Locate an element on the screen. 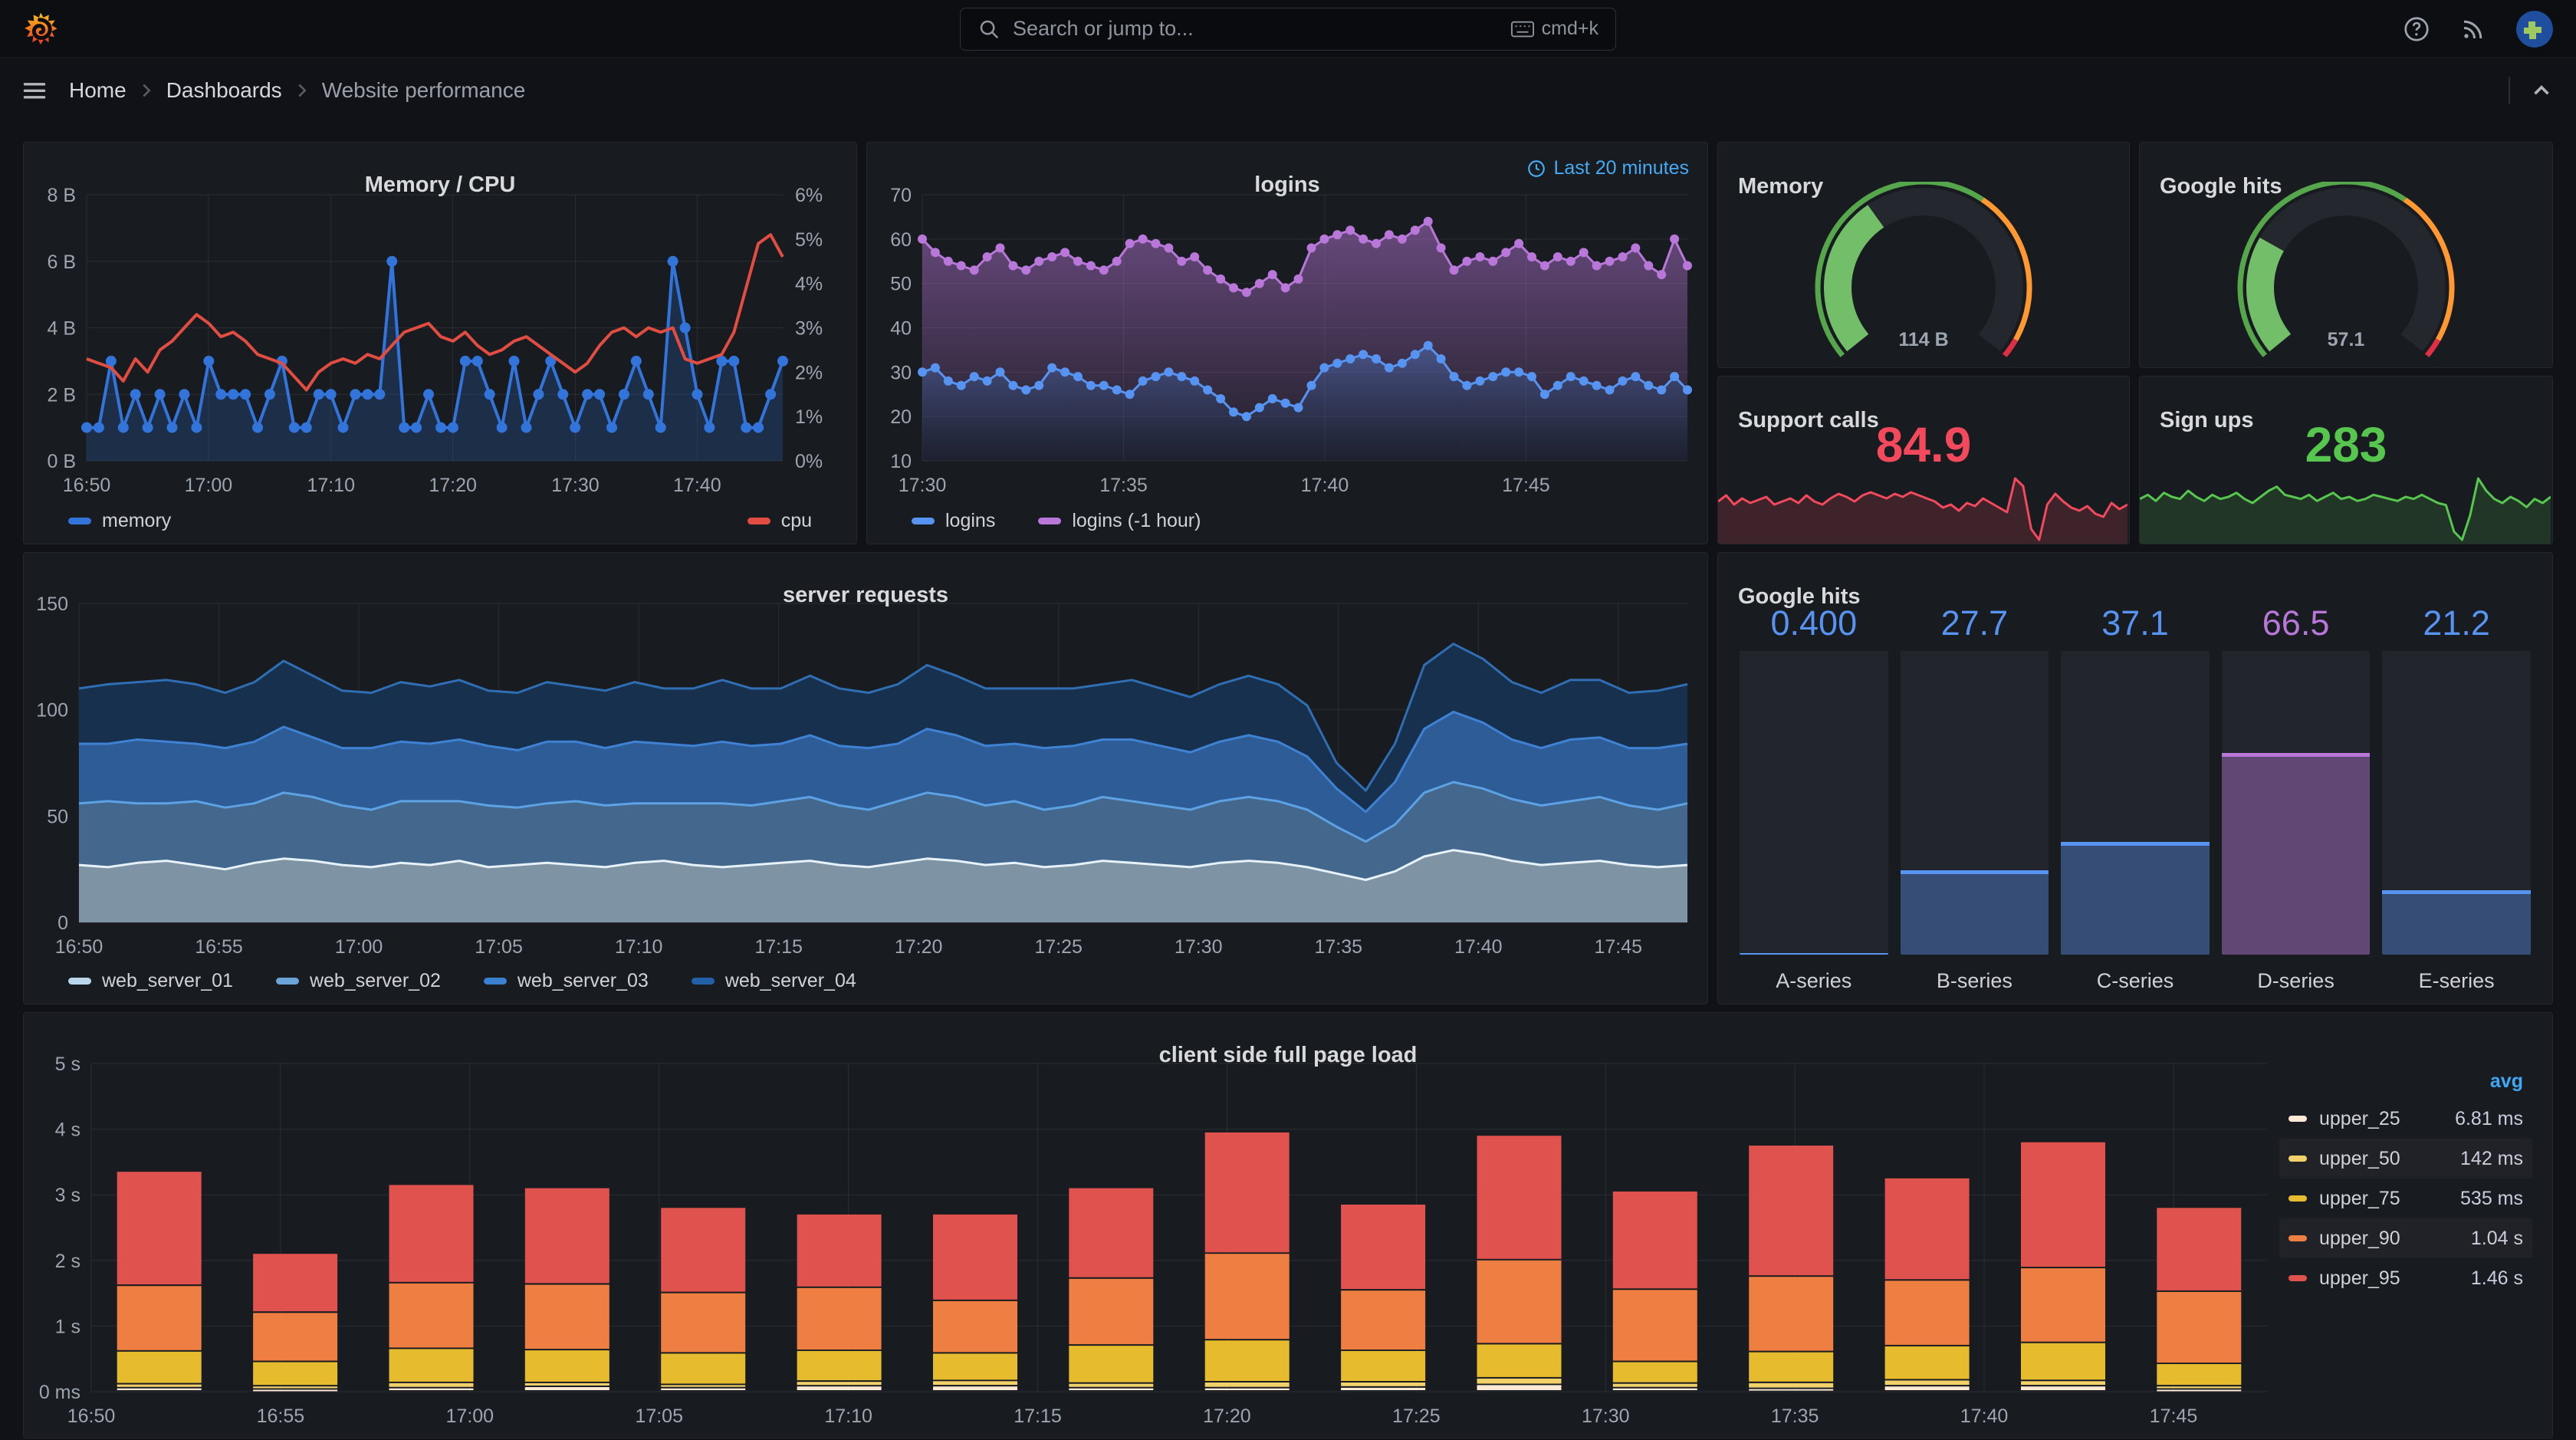 This screenshot has height=1440, width=2576. legend-item-web_server_01: web_server_01 is located at coordinates (151, 981).